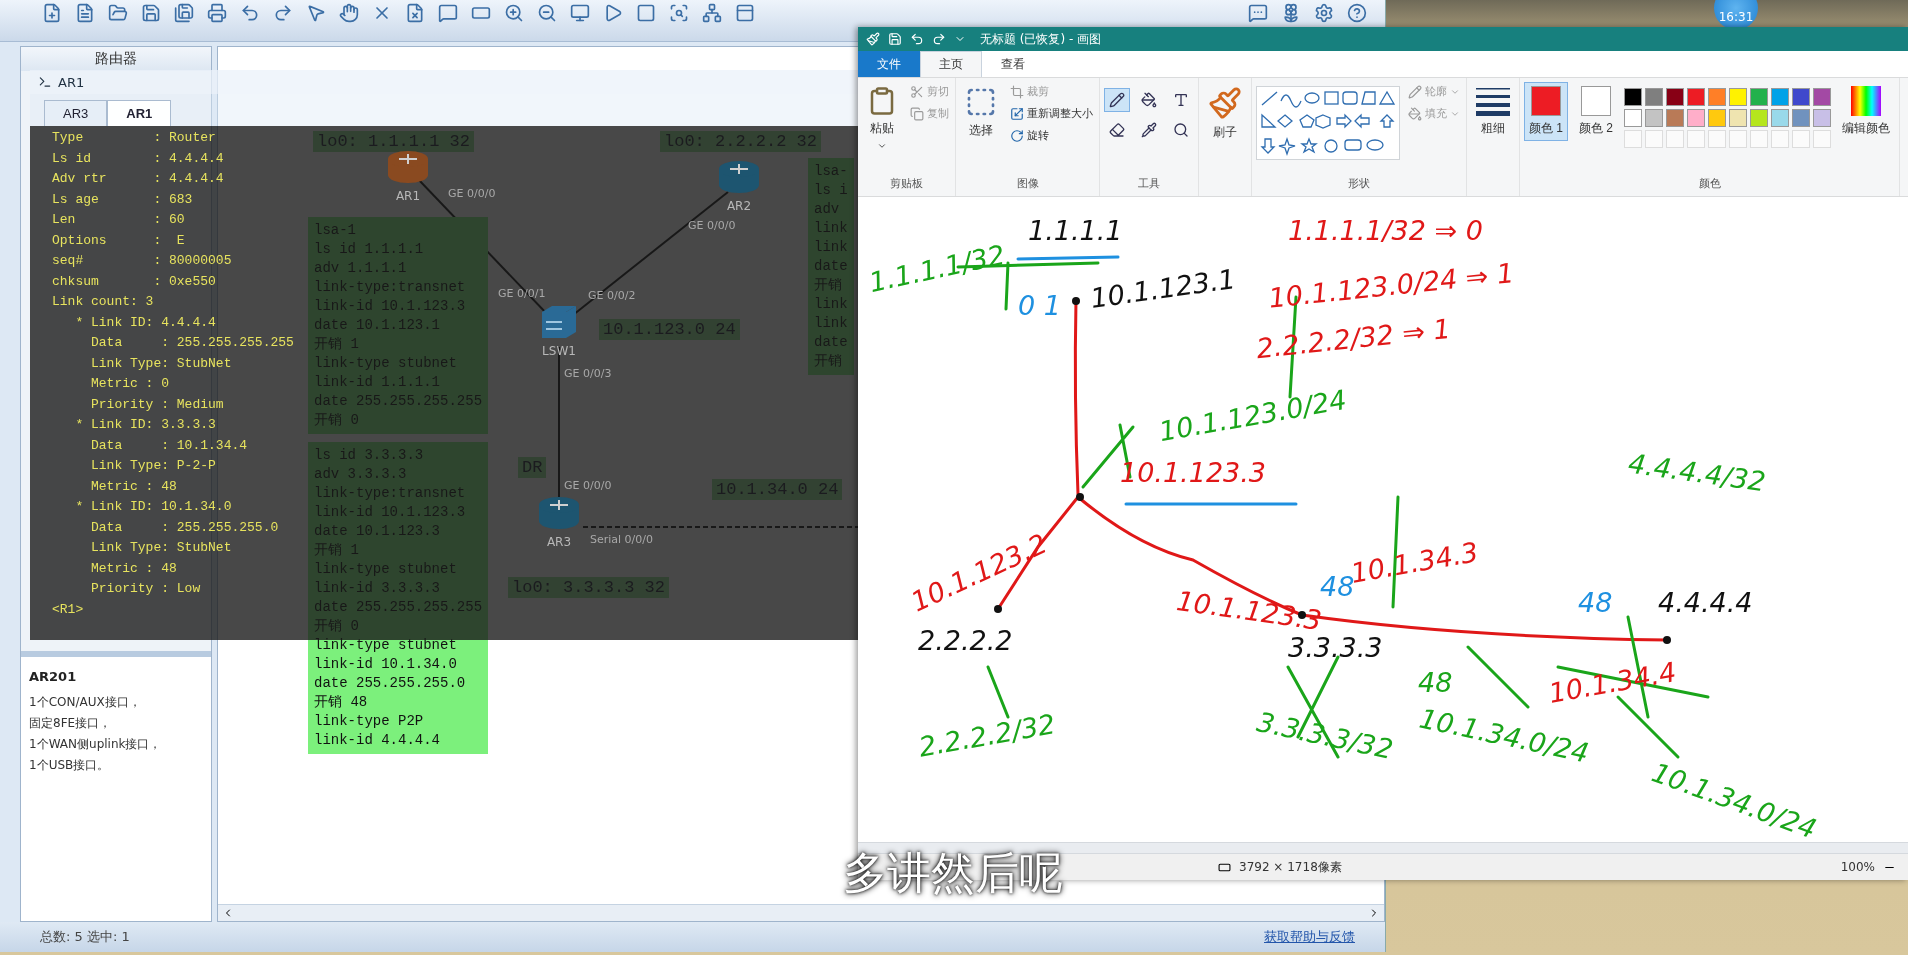 Image resolution: width=1908 pixels, height=955 pixels. Describe the element at coordinates (1051, 135) in the screenshot. I see `rotate-button: 旋转` at that location.